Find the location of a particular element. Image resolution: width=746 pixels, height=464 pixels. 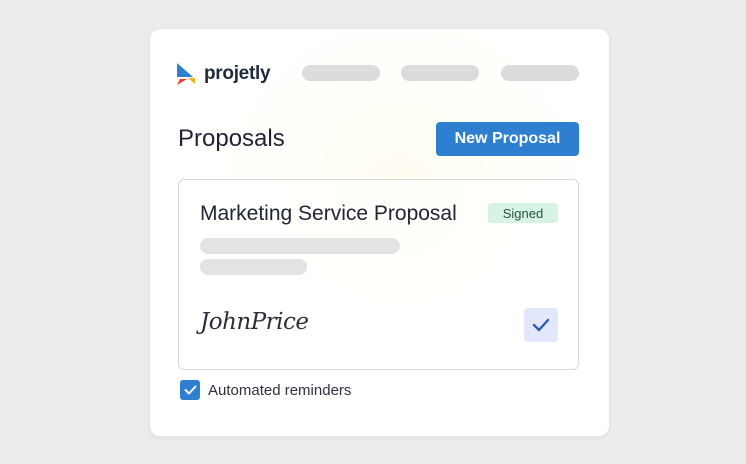

brand-name: projetly is located at coordinates (237, 73).